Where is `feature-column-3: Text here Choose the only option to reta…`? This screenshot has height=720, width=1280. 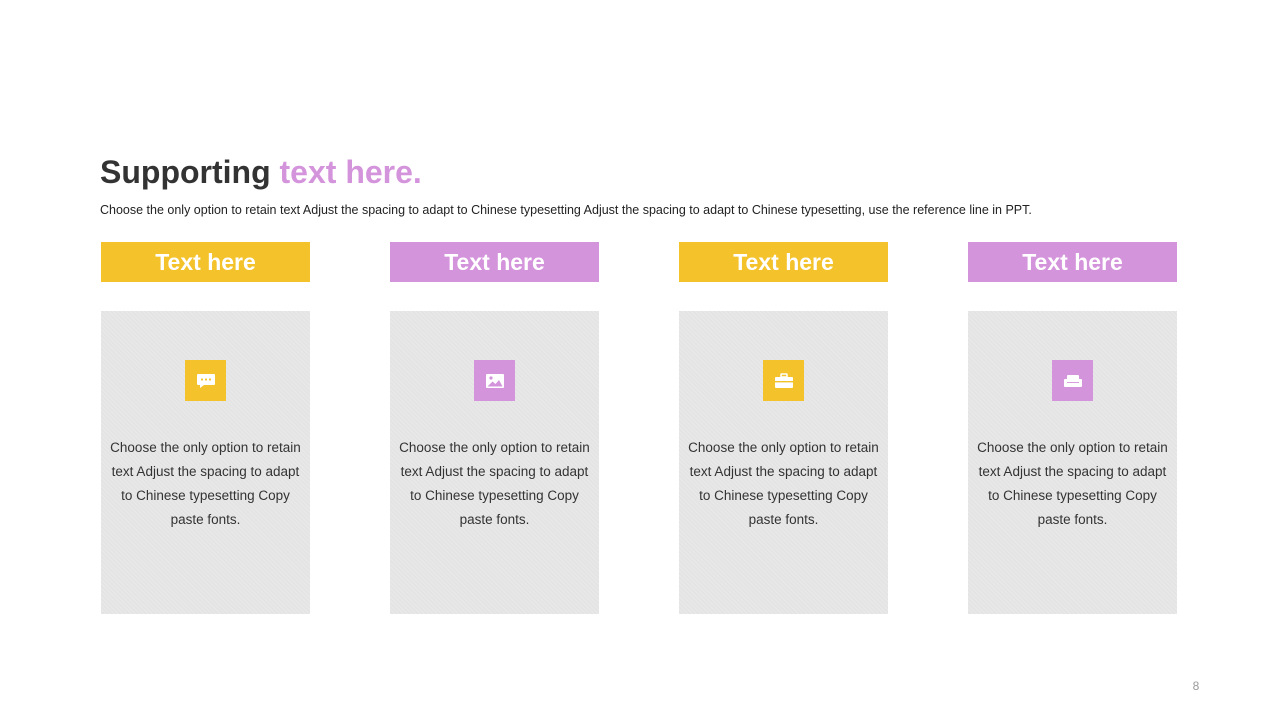
feature-column-3: Text here Choose the only option to reta… is located at coordinates (783, 428).